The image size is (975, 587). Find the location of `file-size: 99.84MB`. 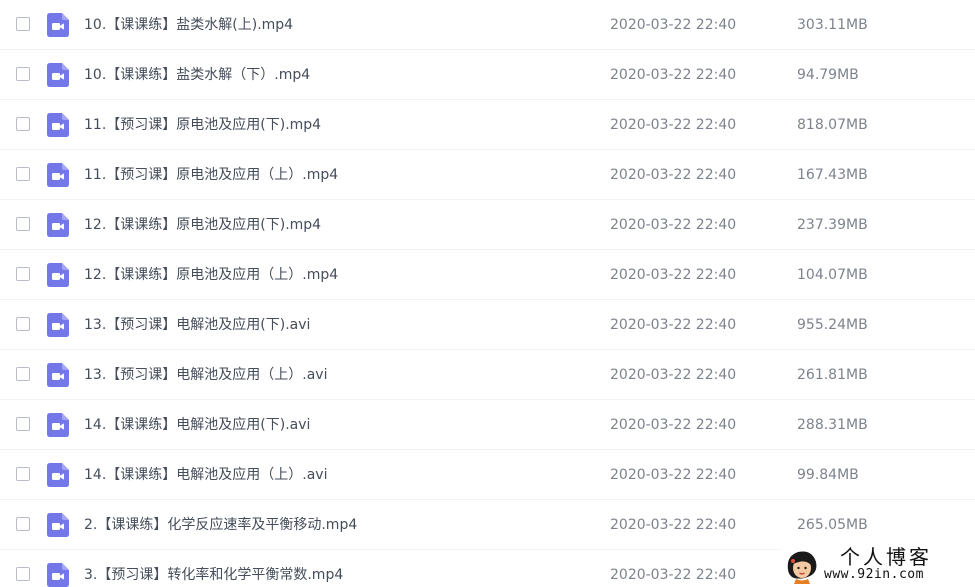

file-size: 99.84MB is located at coordinates (828, 475).